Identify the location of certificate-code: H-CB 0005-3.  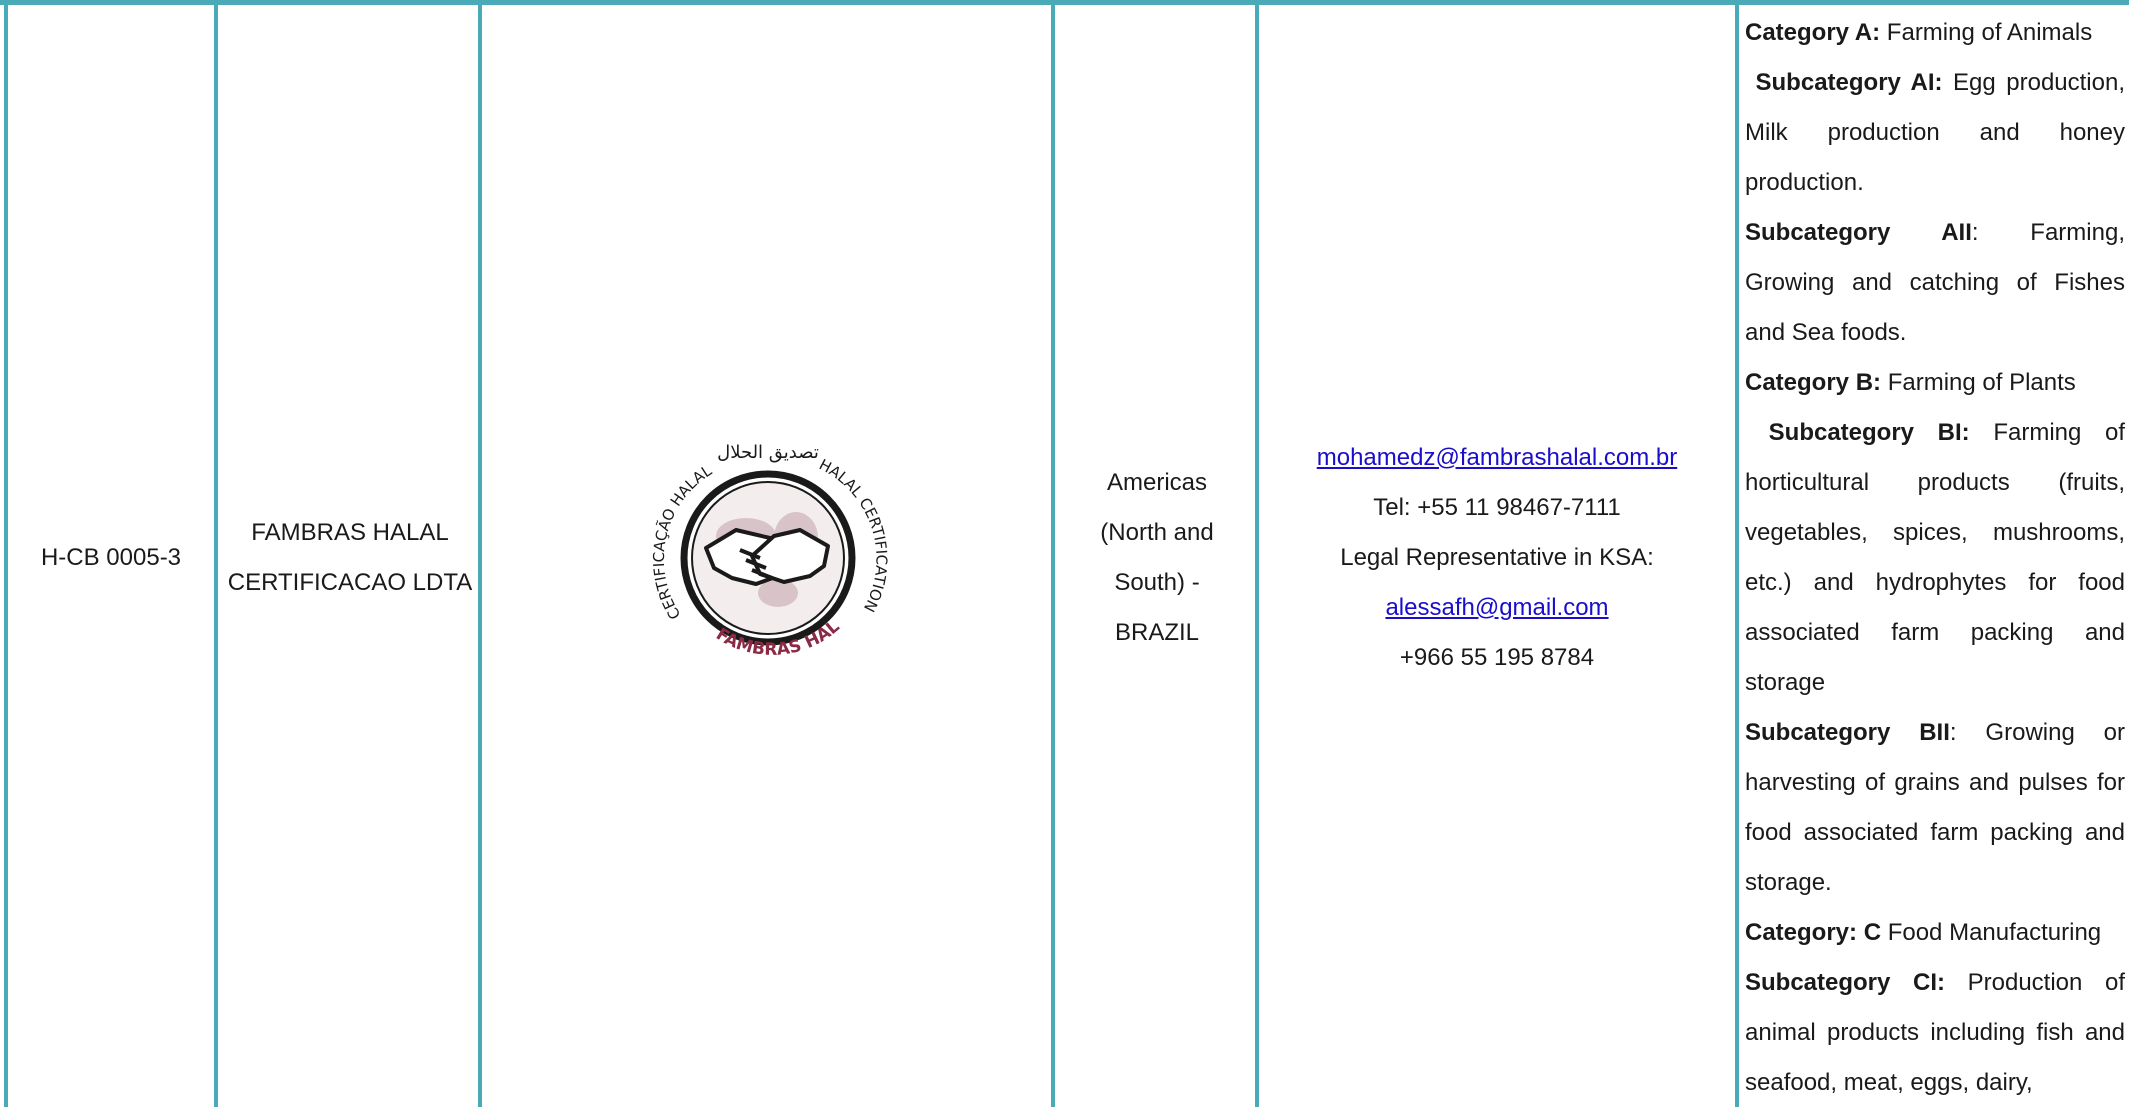
(111, 557).